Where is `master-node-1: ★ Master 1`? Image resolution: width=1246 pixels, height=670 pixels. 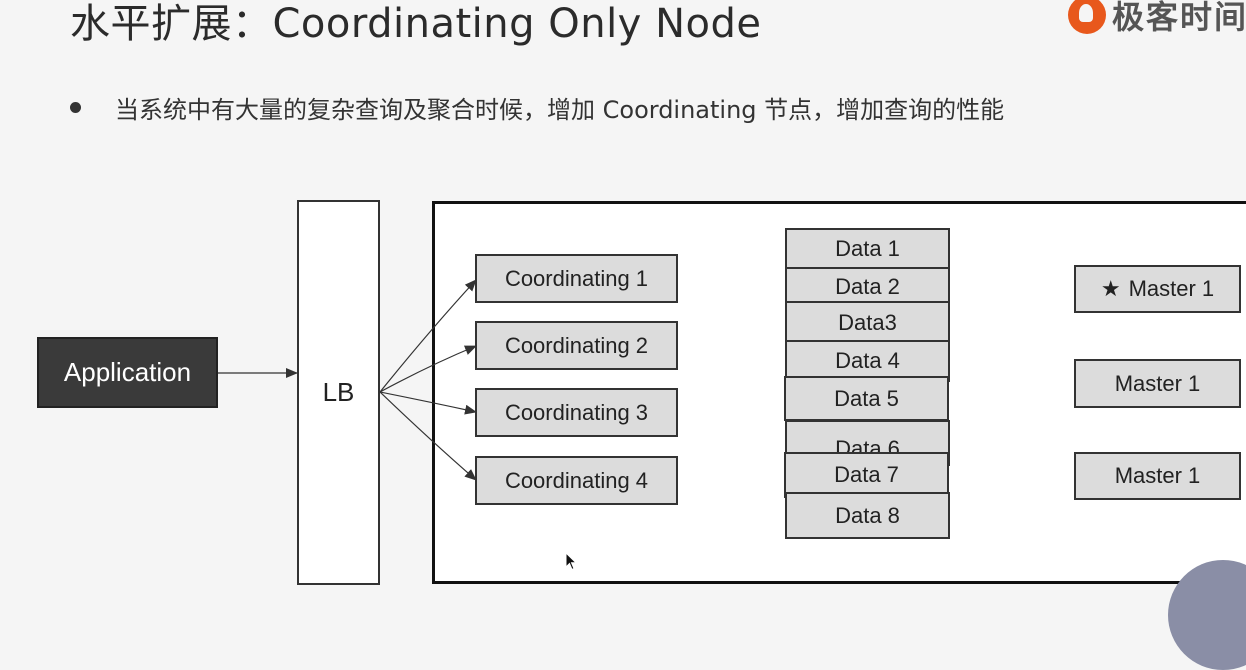
master-node-1: ★ Master 1 is located at coordinates (1157, 289).